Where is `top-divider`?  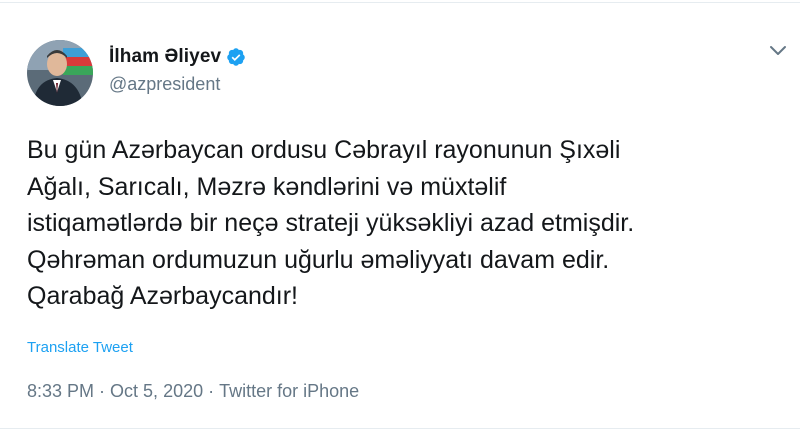
top-divider is located at coordinates (400, 2).